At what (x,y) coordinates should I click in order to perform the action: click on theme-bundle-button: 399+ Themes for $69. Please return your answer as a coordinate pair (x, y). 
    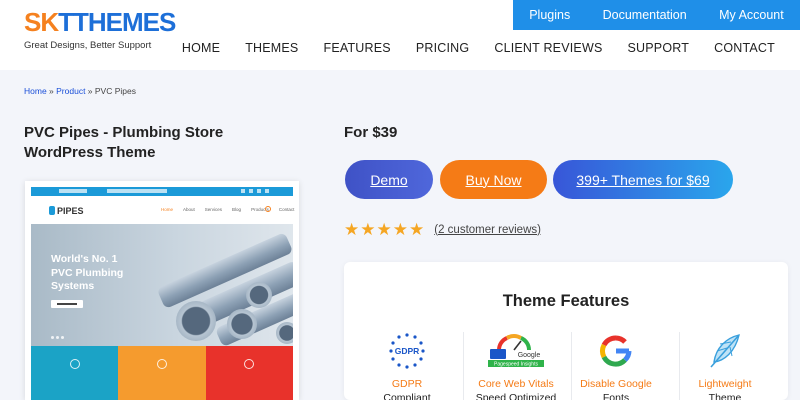
    Looking at the image, I should click on (643, 179).